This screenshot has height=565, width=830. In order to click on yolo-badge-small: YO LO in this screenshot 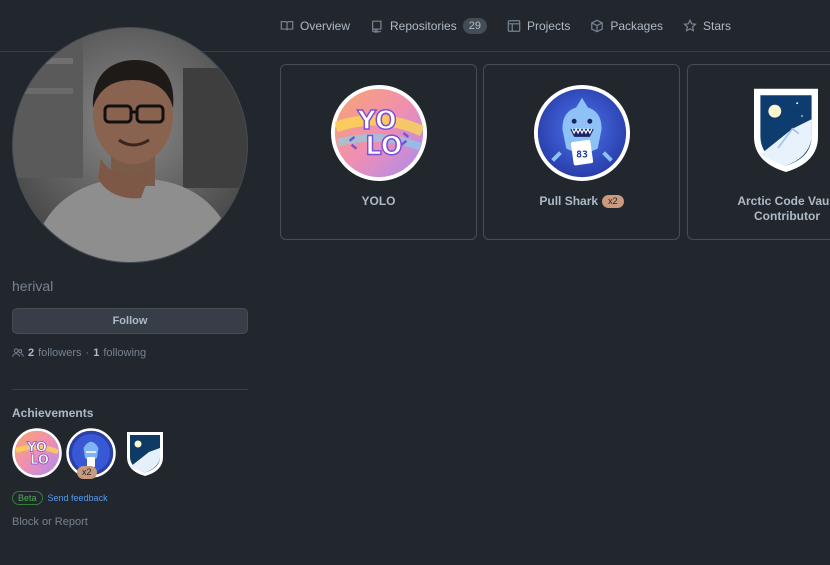, I will do `click(37, 453)`.